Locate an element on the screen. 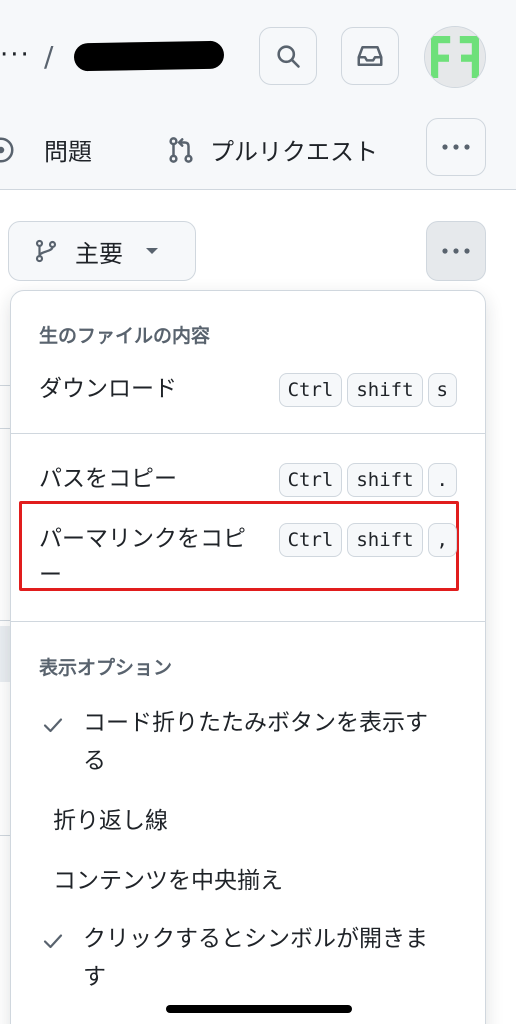 Image resolution: width=516 pixels, height=1024 pixels. tab-pull-requests-label: プルリクエスト is located at coordinates (294, 152).